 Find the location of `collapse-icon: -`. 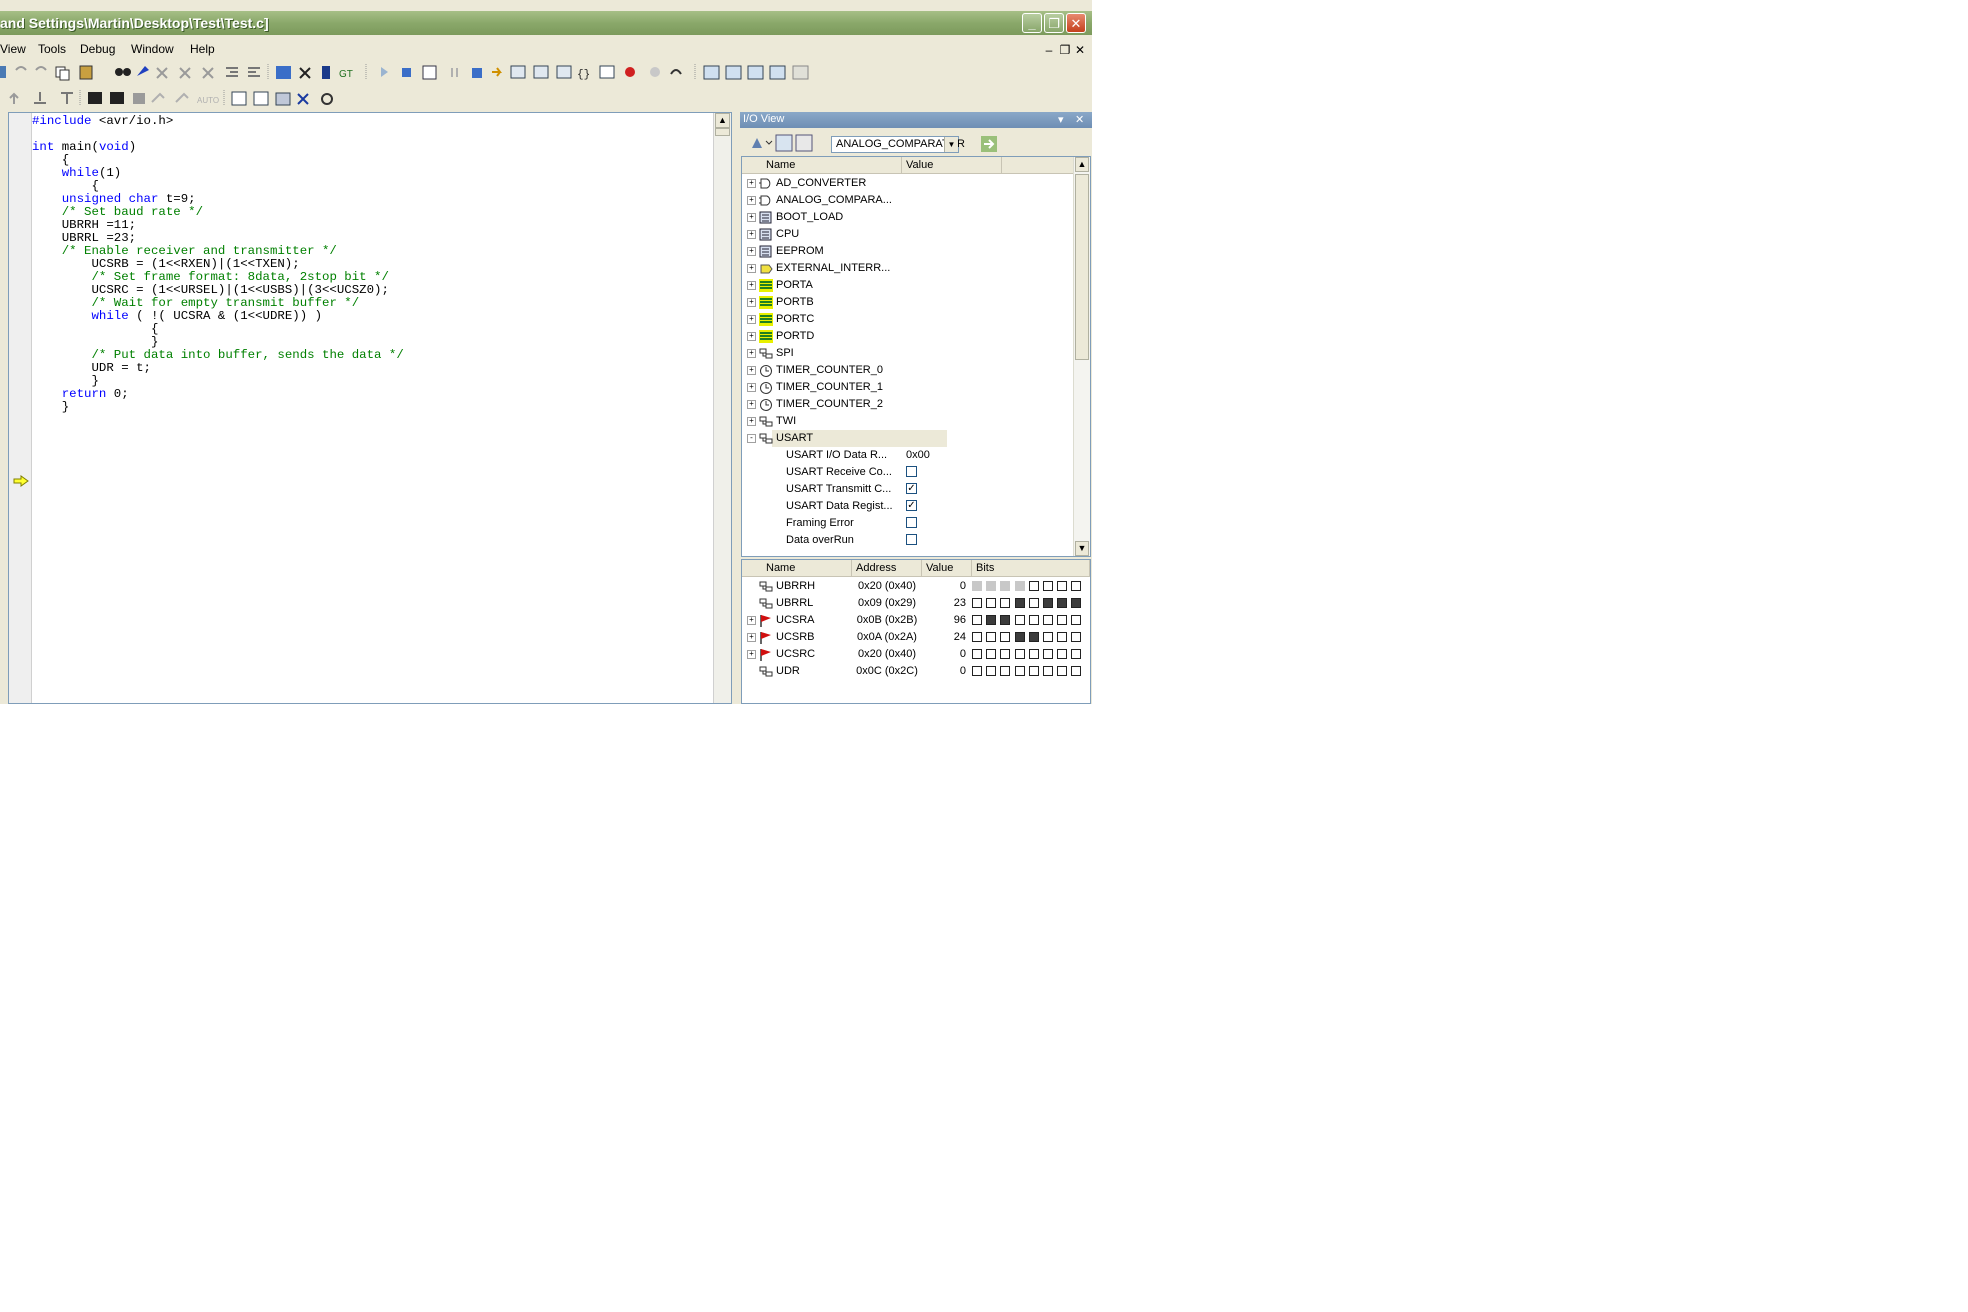

collapse-icon: - is located at coordinates (751, 438).